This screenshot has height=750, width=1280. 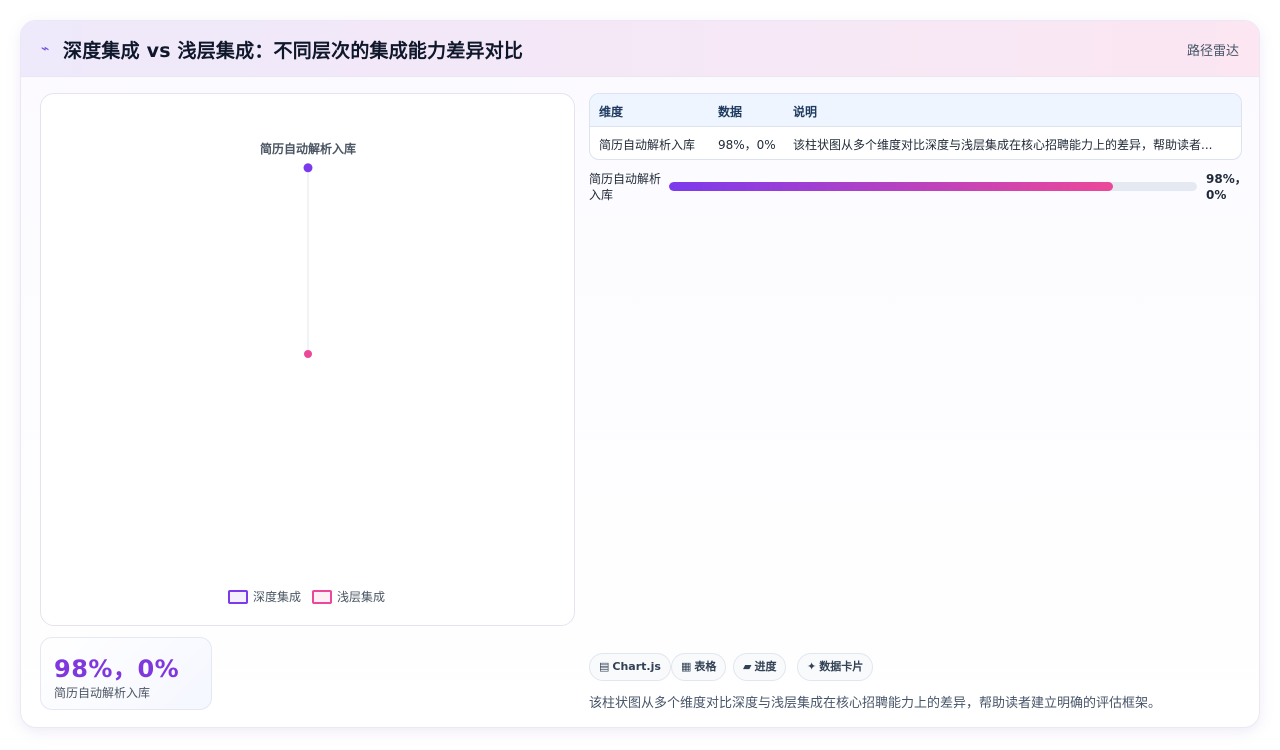 What do you see at coordinates (277, 596) in the screenshot?
I see `legend-label-deep: 深度集成` at bounding box center [277, 596].